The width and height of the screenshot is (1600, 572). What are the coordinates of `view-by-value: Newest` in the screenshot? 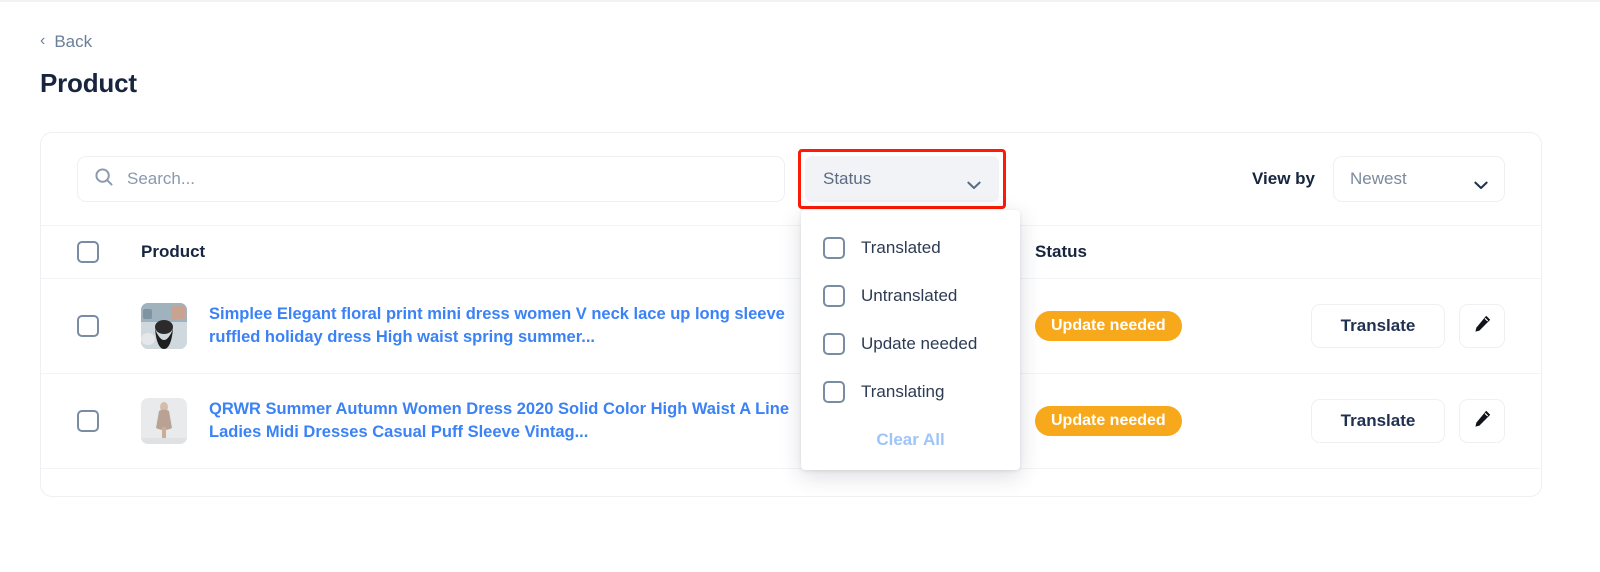 It's located at (1378, 178).